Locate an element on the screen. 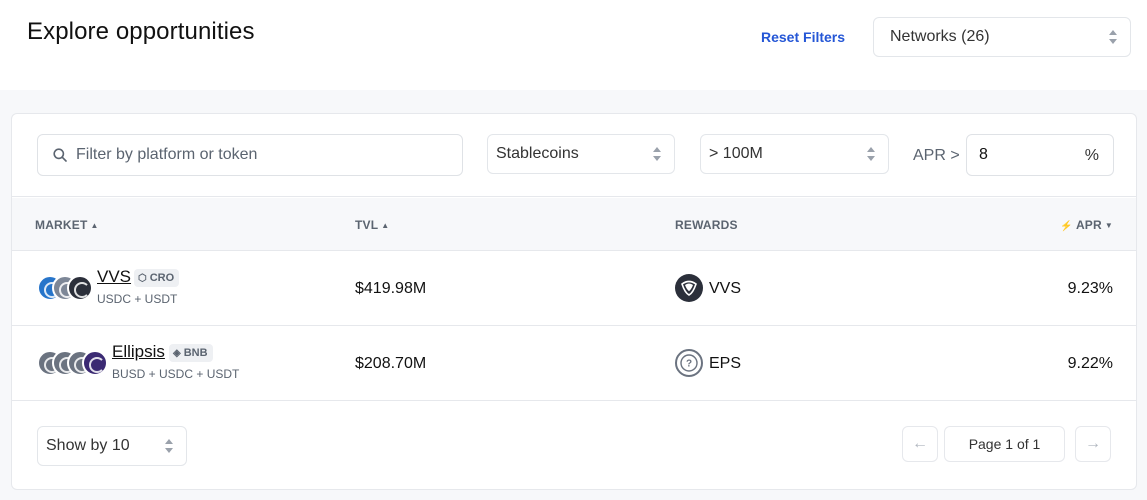  column-header-rewards-label: REWARDS is located at coordinates (706, 225).